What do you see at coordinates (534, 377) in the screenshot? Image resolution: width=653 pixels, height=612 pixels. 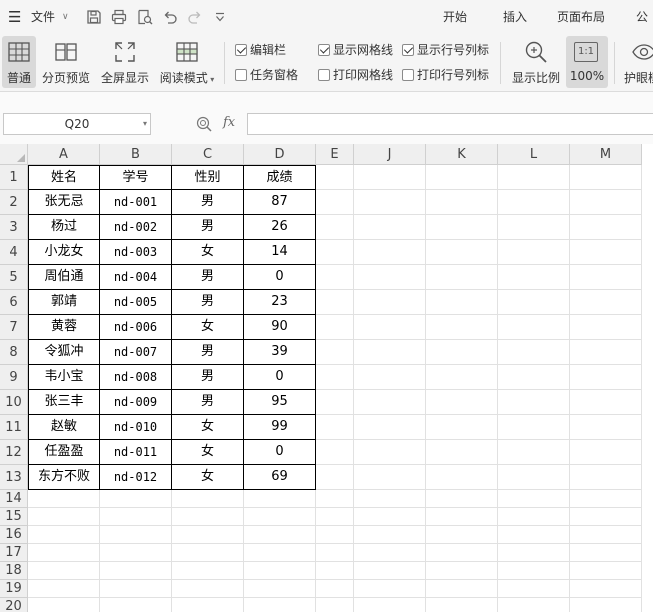 I see `cell-l9` at bounding box center [534, 377].